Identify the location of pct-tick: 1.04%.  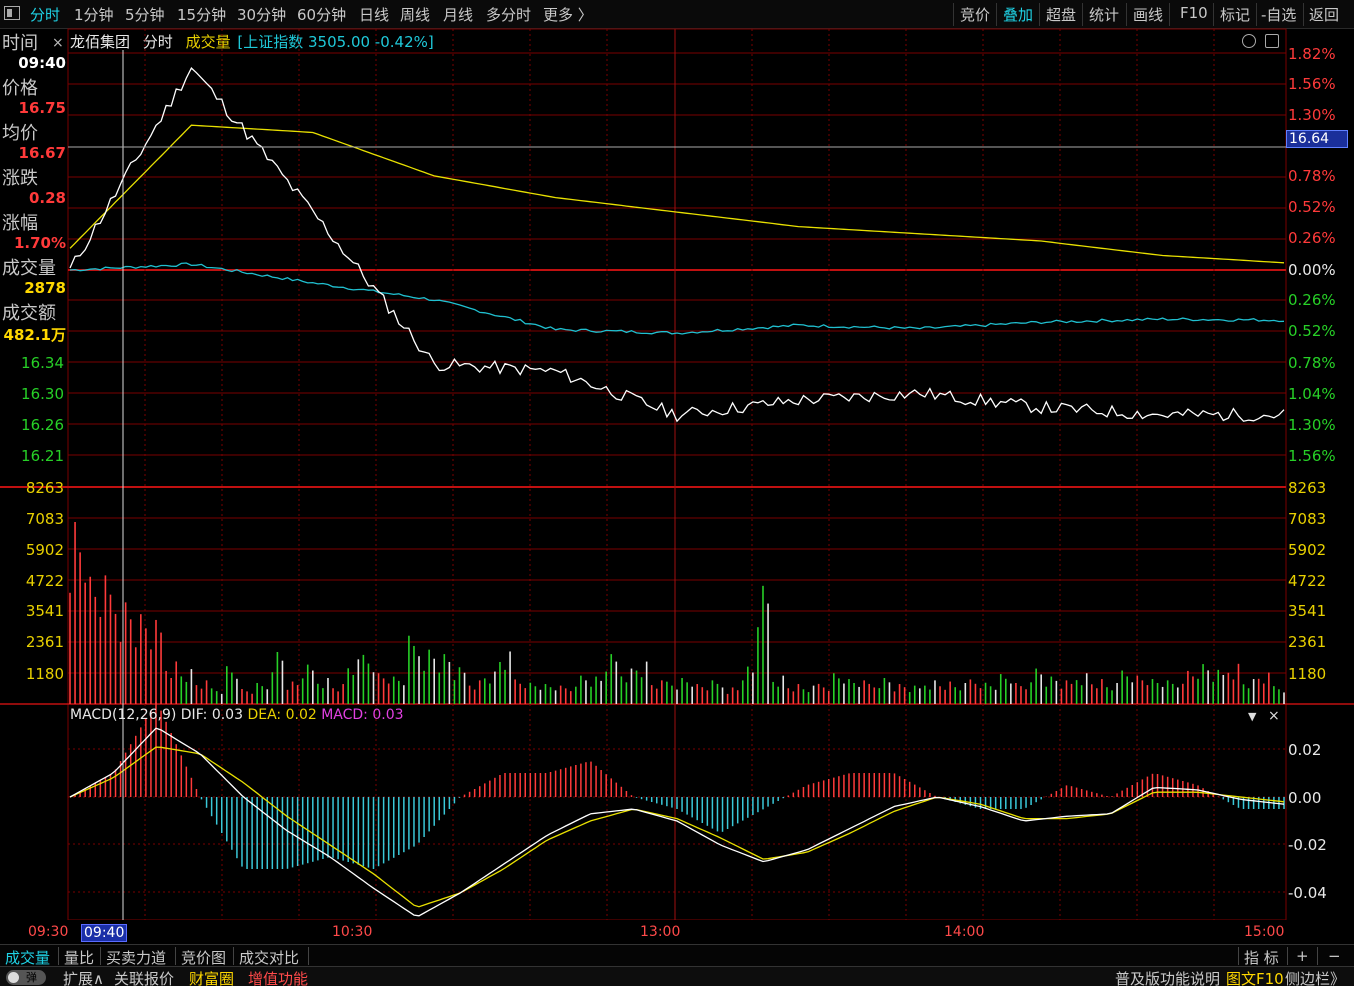
(1312, 394).